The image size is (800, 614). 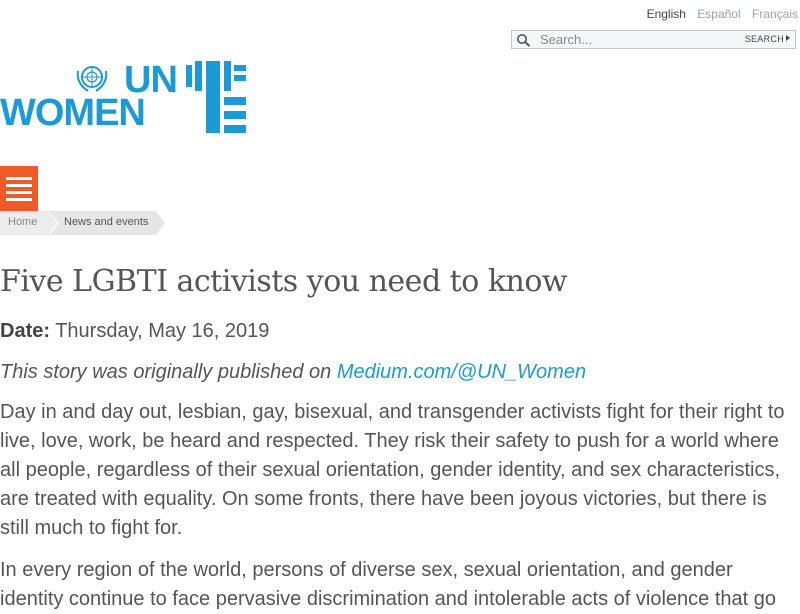 I want to click on language-francais: Français, so click(x=775, y=14).